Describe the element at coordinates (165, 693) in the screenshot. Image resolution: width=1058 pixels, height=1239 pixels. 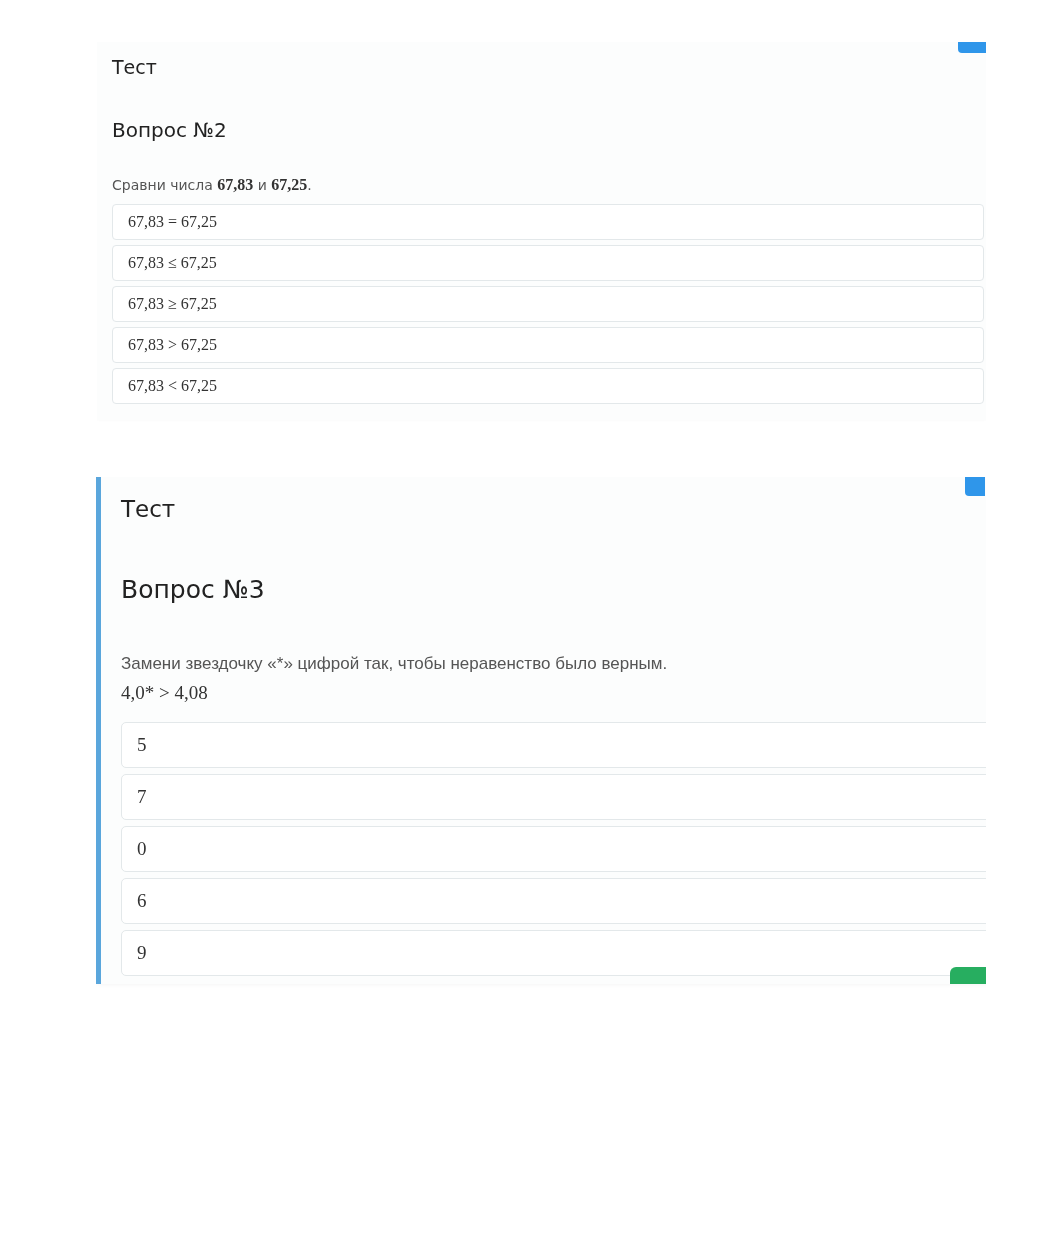
I see `formula: 4,0* > 4,08` at that location.